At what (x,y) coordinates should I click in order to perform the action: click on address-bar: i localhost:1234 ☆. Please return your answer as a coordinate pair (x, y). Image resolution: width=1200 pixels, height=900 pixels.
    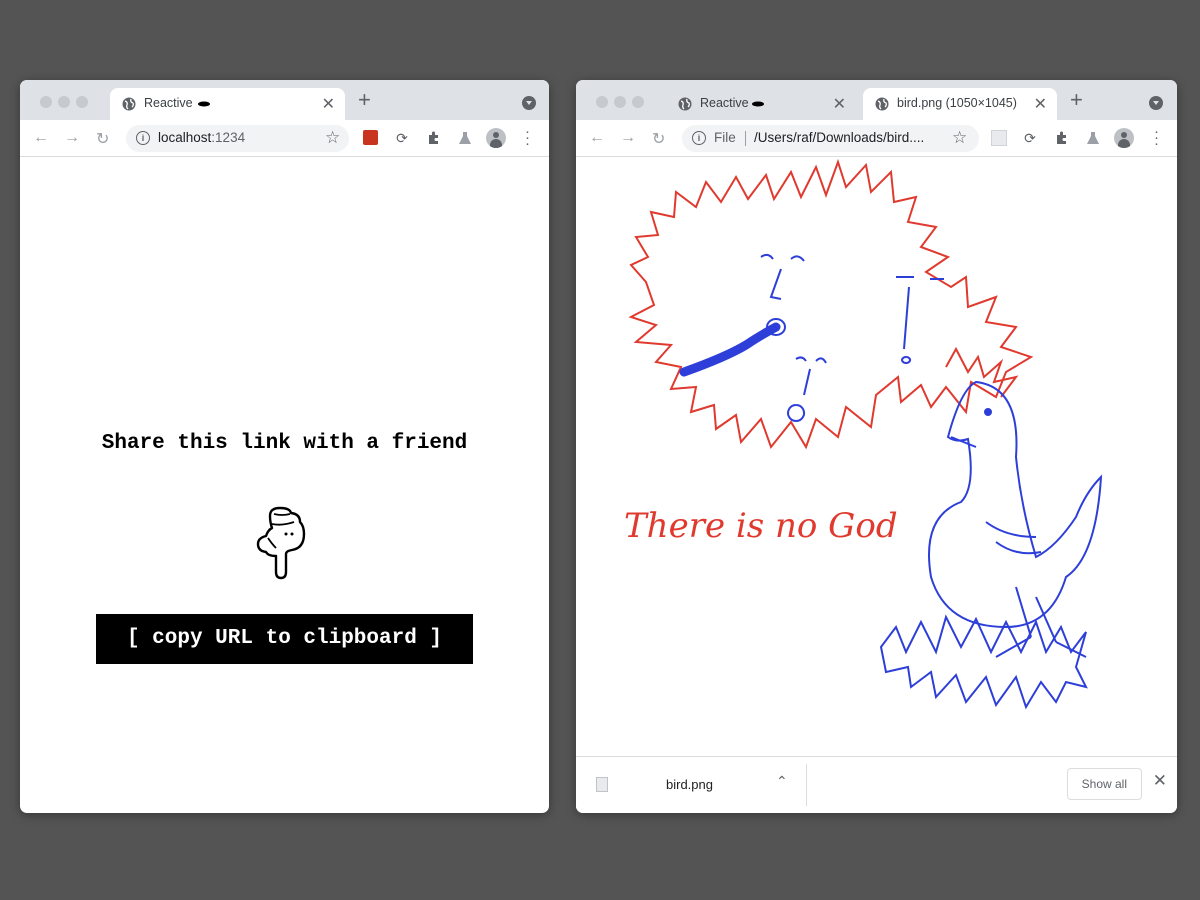
    Looking at the image, I should click on (237, 138).